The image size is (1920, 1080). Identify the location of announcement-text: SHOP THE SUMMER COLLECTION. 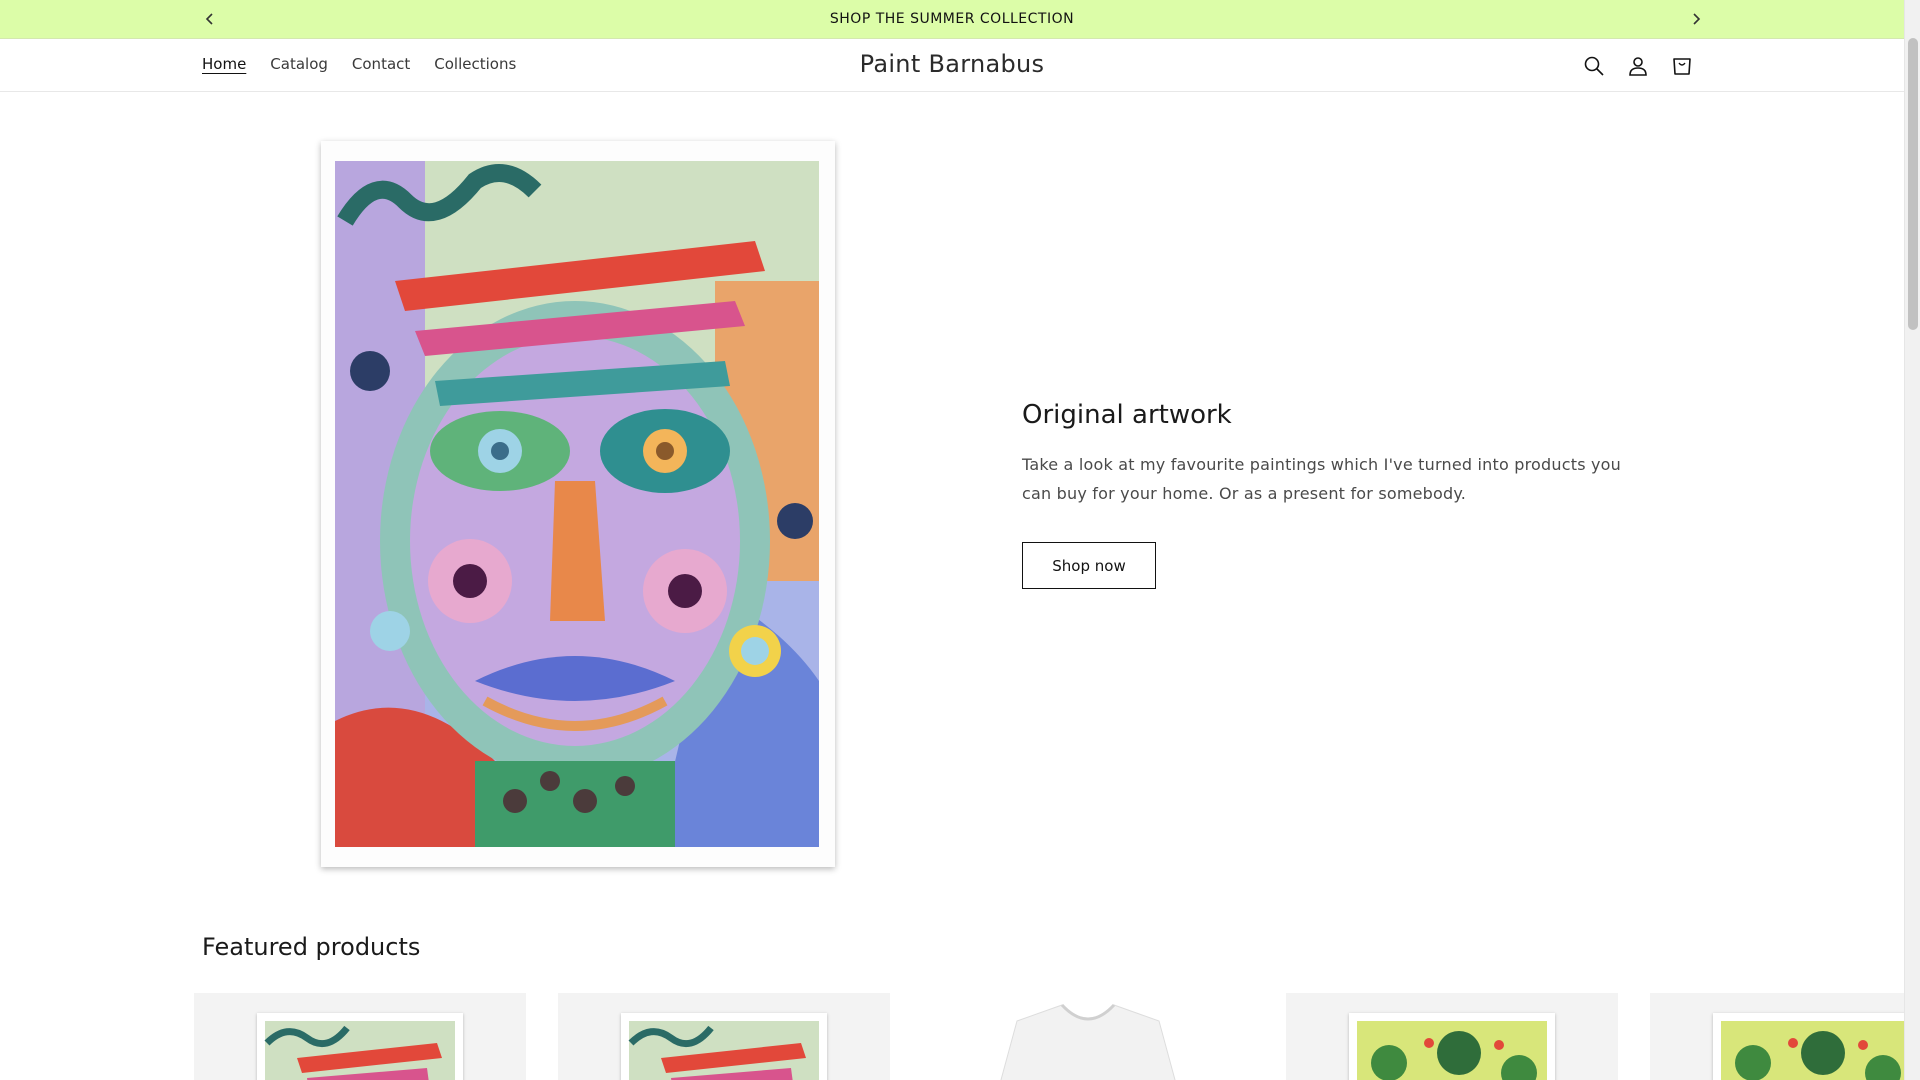
(952, 19).